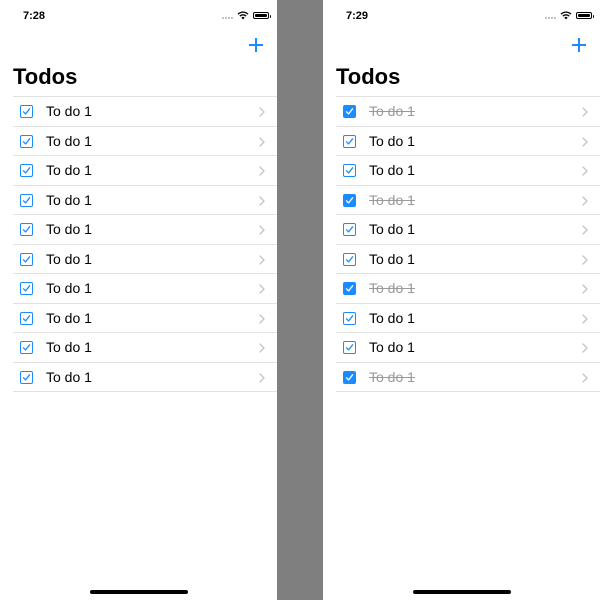 The height and width of the screenshot is (600, 600). What do you see at coordinates (34, 16) in the screenshot?
I see `status-time: 7:28` at bounding box center [34, 16].